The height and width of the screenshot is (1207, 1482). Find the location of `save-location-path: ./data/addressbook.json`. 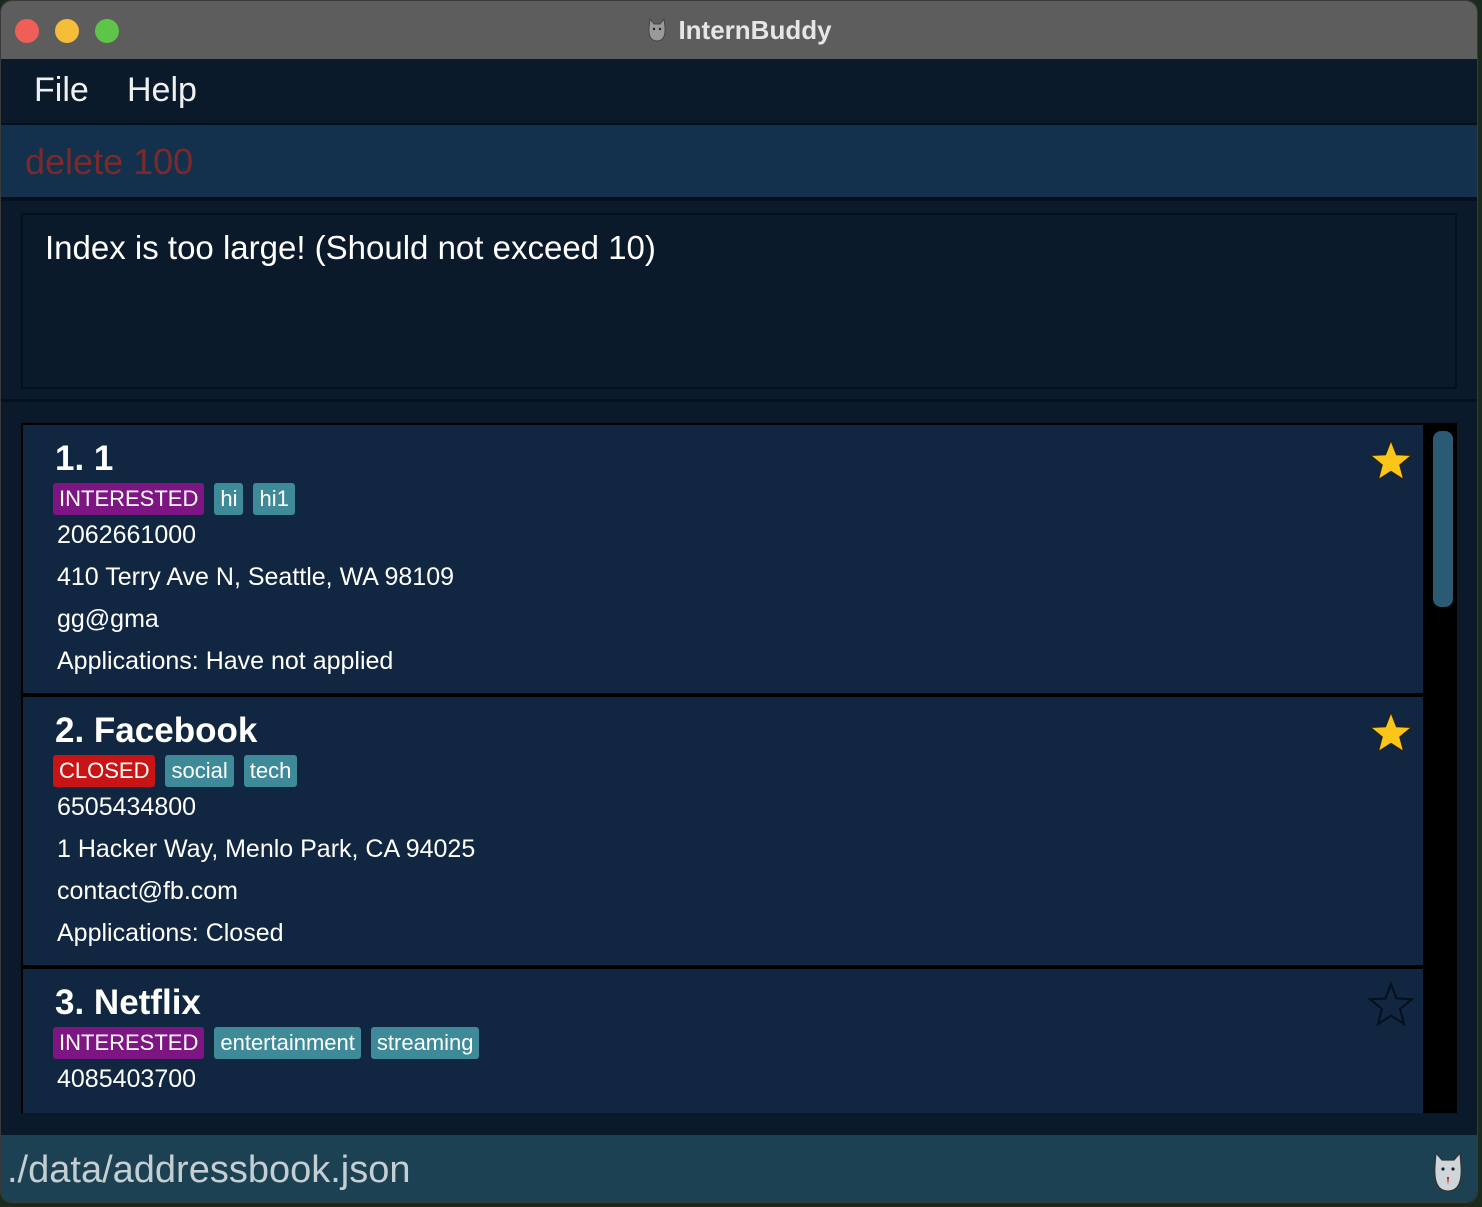

save-location-path: ./data/addressbook.json is located at coordinates (209, 1170).